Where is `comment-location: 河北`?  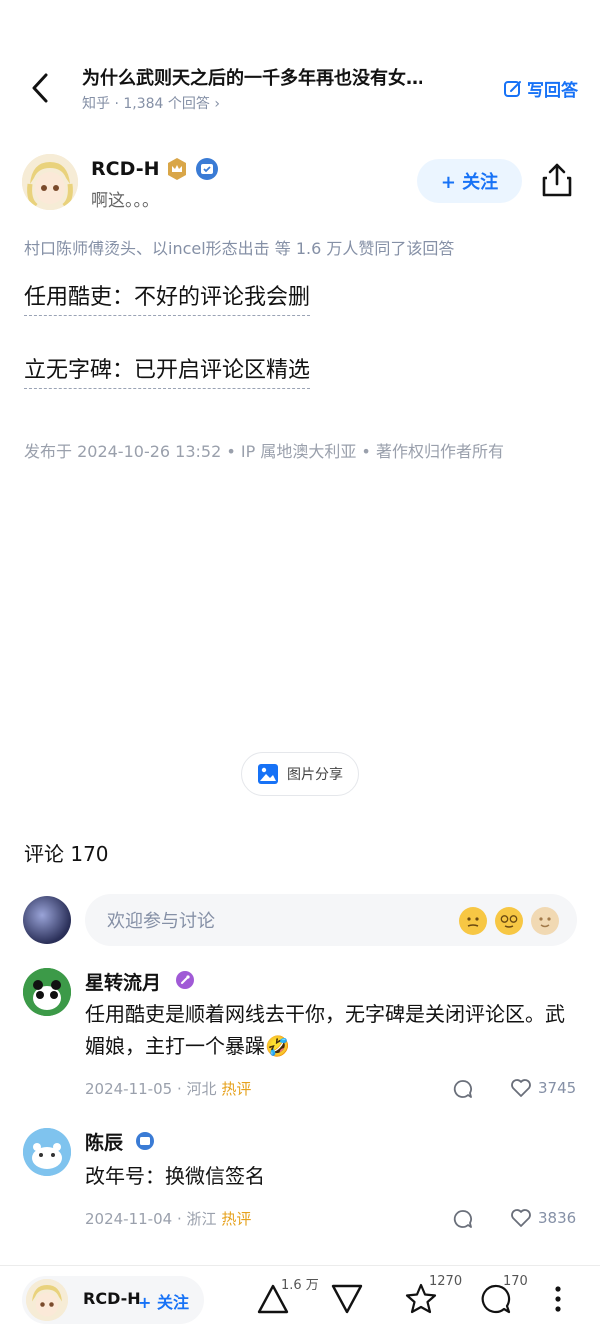
comment-location: 河北 is located at coordinates (201, 1089).